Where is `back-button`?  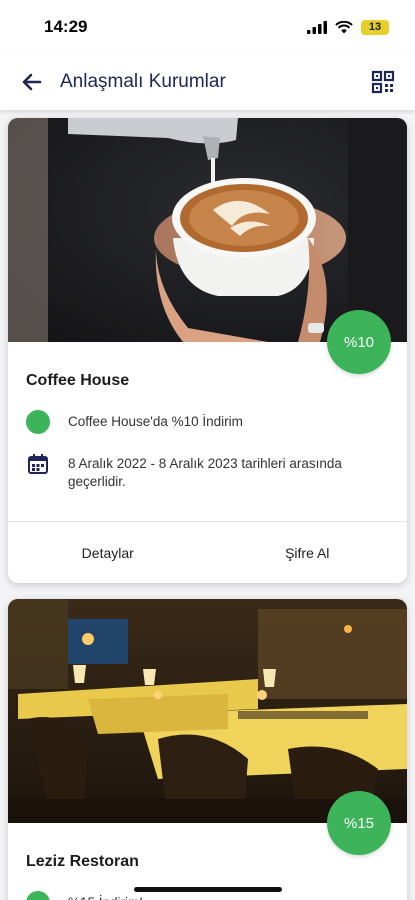
back-button is located at coordinates (32, 82).